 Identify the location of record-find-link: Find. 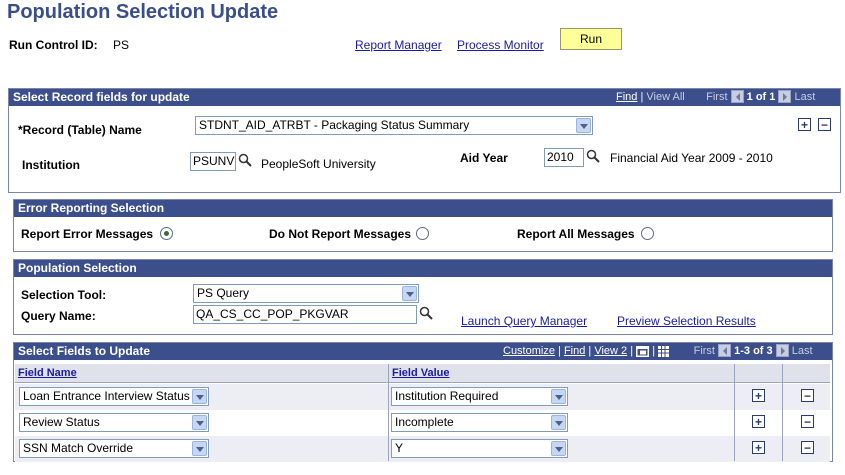
(626, 97).